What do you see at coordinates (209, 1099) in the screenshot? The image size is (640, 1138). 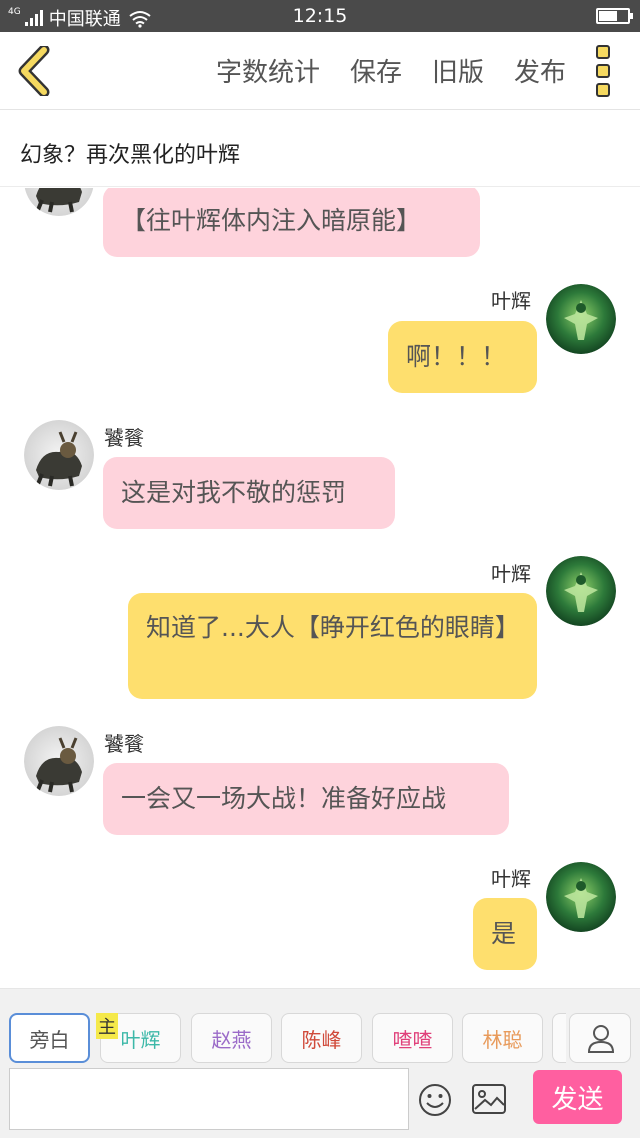 I see `message-input` at bounding box center [209, 1099].